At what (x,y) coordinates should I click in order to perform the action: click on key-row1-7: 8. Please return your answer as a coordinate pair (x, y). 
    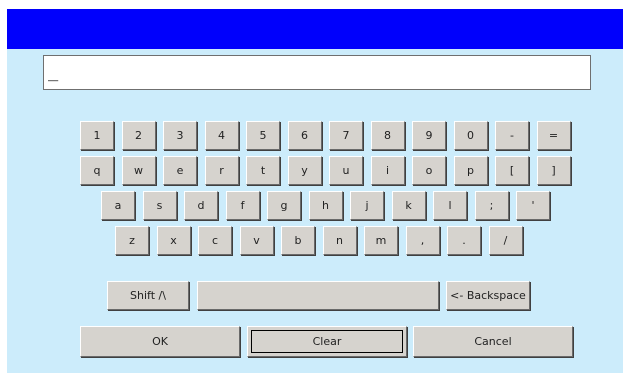
    Looking at the image, I should click on (387, 135).